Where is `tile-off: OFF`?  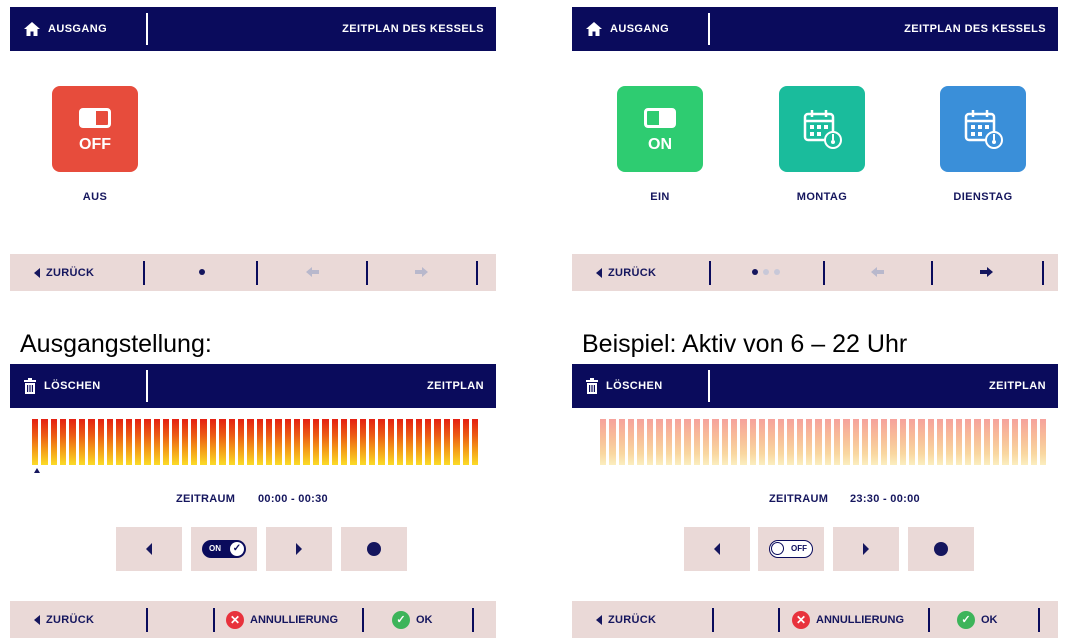
tile-off: OFF is located at coordinates (95, 129).